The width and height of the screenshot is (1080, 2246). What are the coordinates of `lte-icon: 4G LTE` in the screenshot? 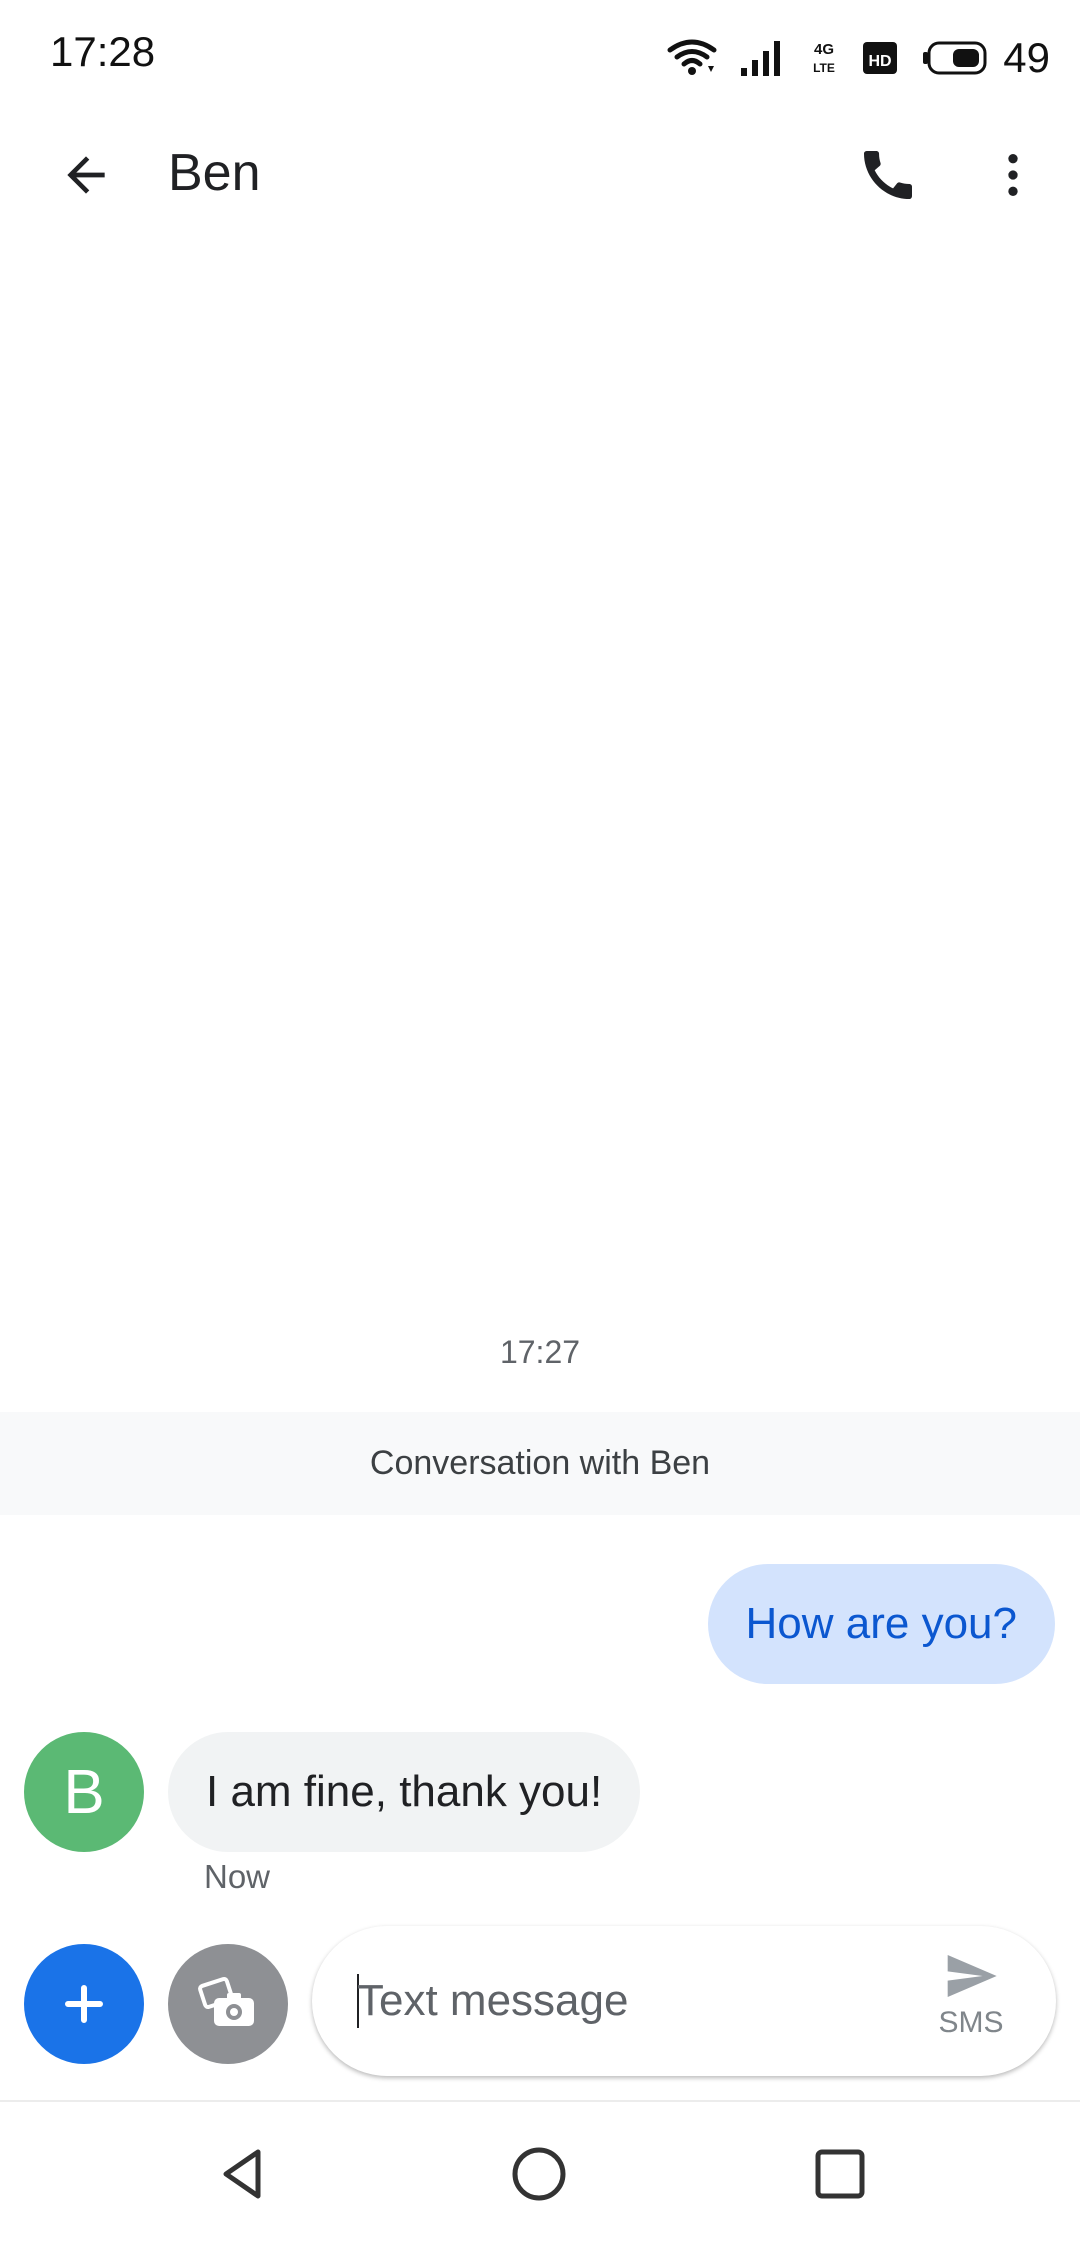 It's located at (824, 58).